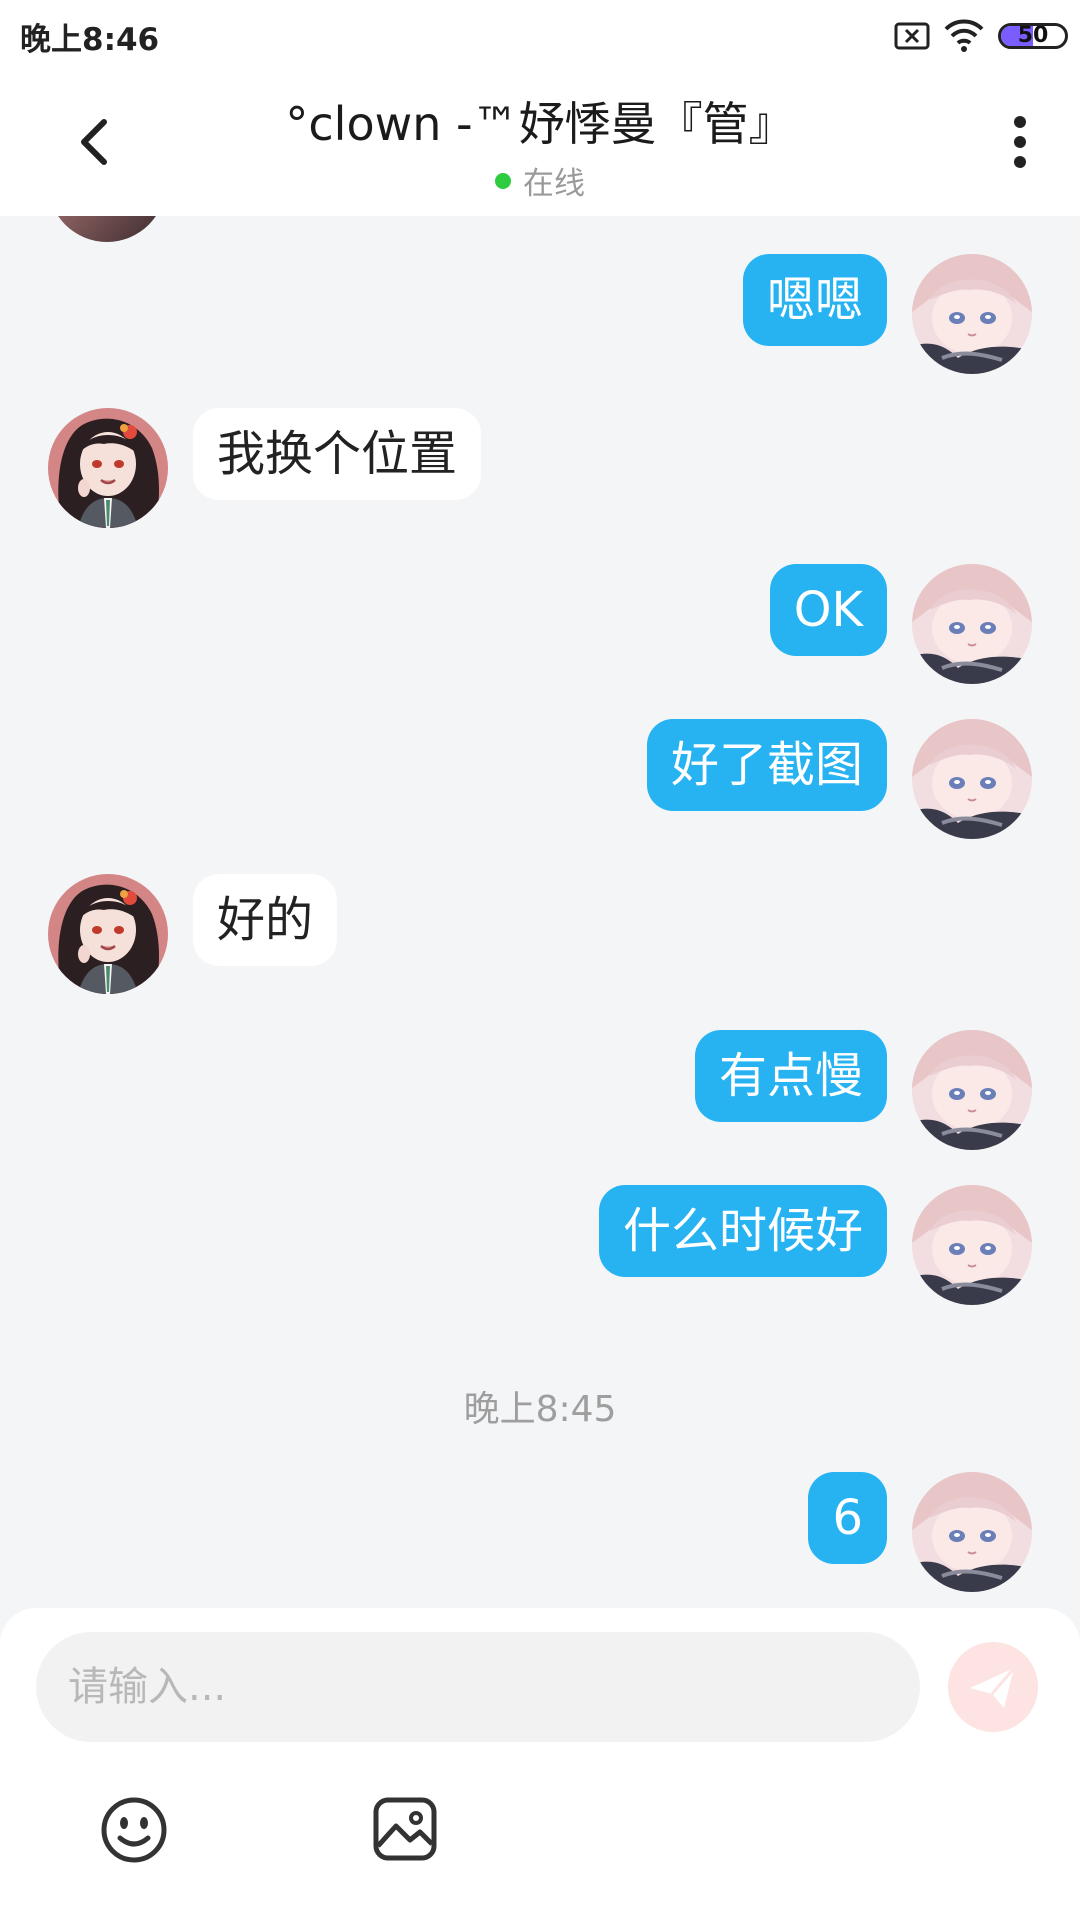 The height and width of the screenshot is (1920, 1080). What do you see at coordinates (964, 35) in the screenshot?
I see `wifi-icon` at bounding box center [964, 35].